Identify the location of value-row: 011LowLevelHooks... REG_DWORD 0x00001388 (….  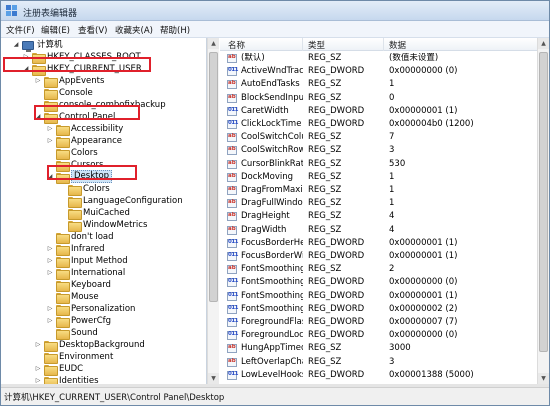
(378, 375).